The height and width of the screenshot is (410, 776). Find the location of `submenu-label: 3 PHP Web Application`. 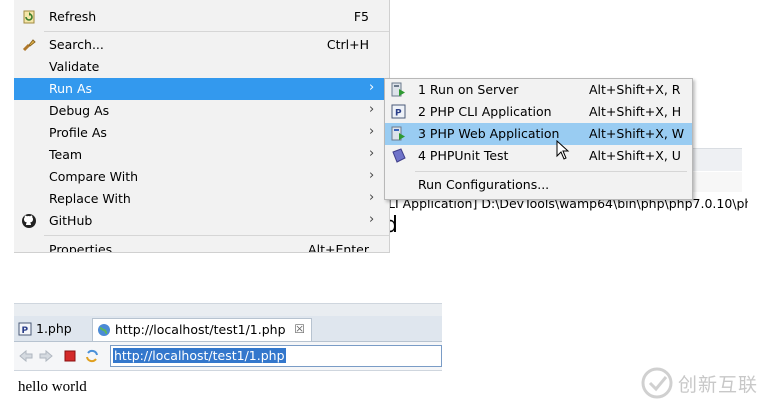

submenu-label: 3 PHP Web Application is located at coordinates (489, 133).